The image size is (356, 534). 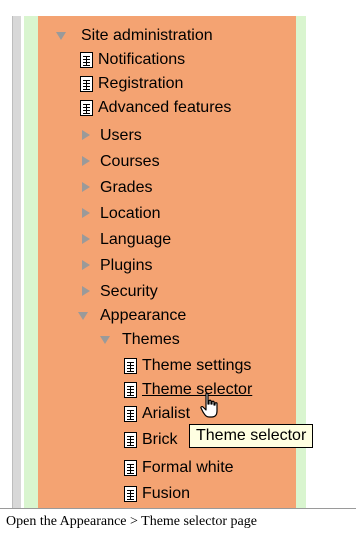 What do you see at coordinates (136, 239) in the screenshot?
I see `node-label: Language` at bounding box center [136, 239].